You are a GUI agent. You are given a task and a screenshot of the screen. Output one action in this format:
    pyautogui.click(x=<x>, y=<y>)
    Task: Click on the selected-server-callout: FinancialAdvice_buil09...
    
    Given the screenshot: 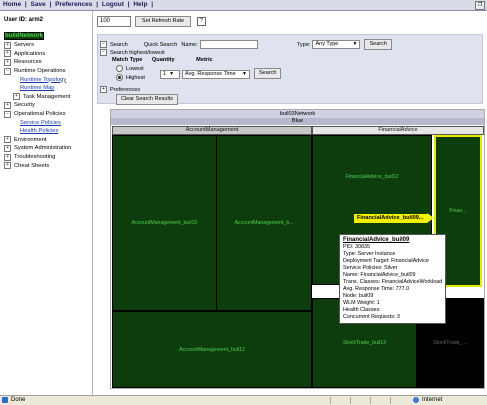 What is the action you would take?
    pyautogui.click(x=390, y=218)
    